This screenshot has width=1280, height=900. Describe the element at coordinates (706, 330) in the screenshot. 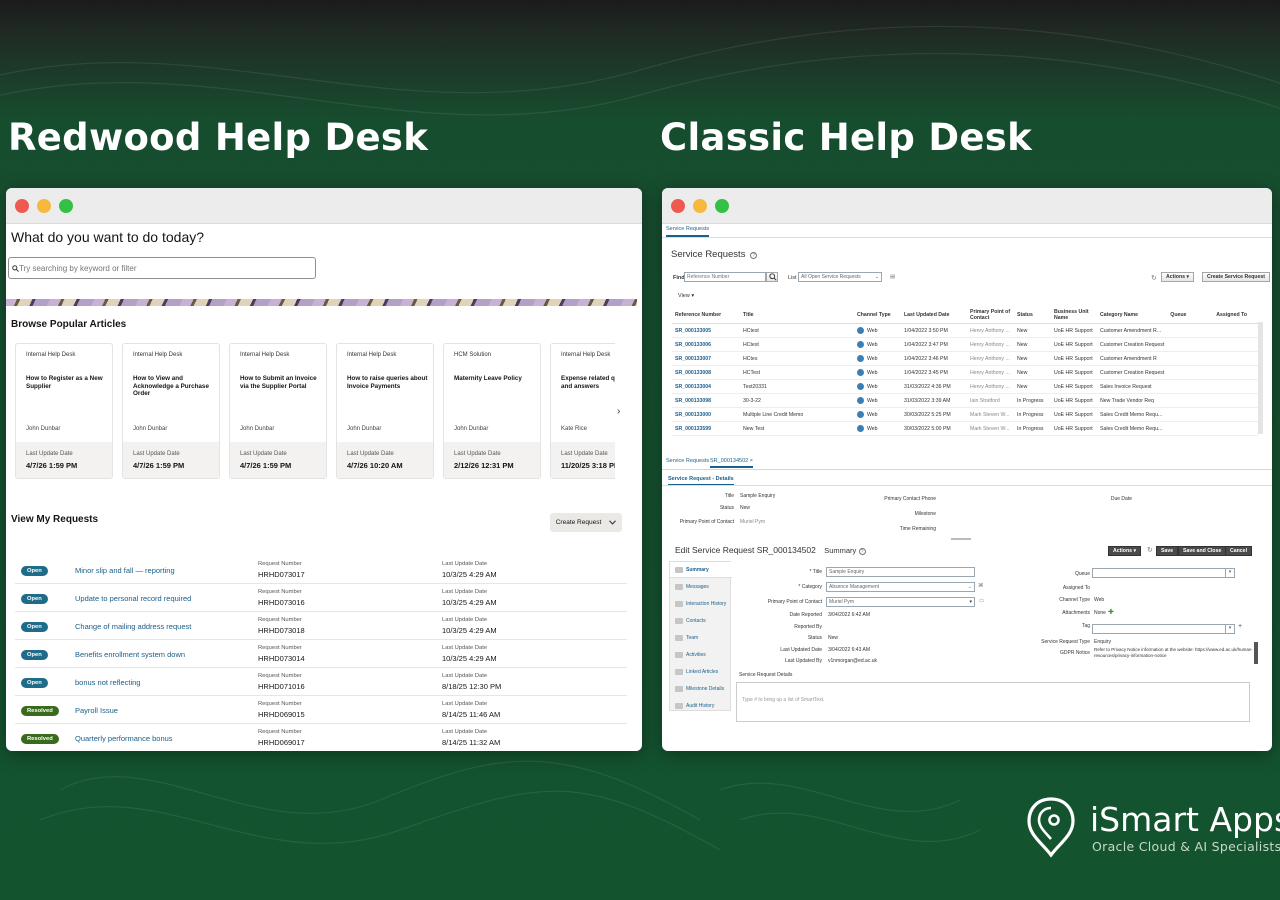

I see `reference-link: SR_000133005` at that location.